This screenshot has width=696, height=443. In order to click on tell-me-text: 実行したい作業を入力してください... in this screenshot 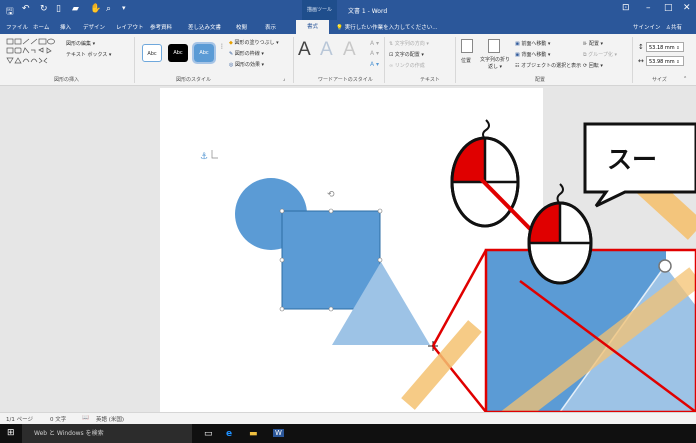, I will do `click(391, 28)`.